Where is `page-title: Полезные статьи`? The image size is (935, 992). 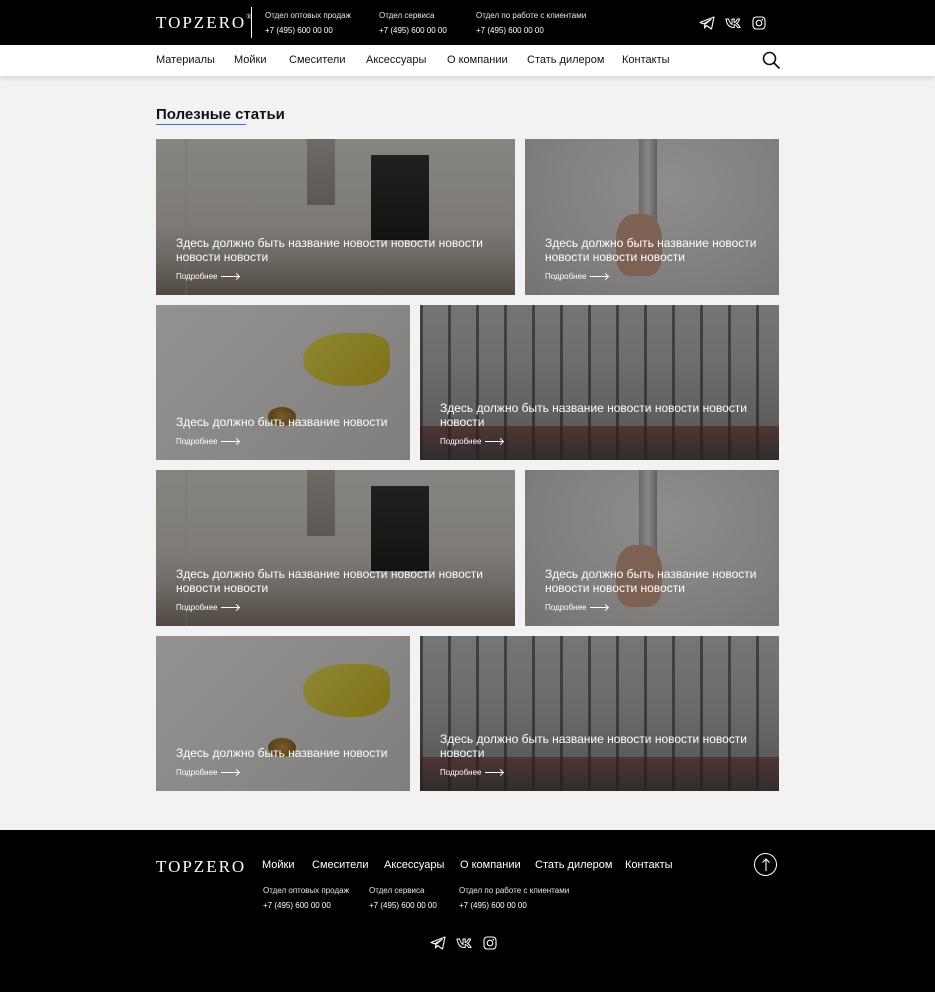
page-title: Полезные статьи is located at coordinates (220, 114).